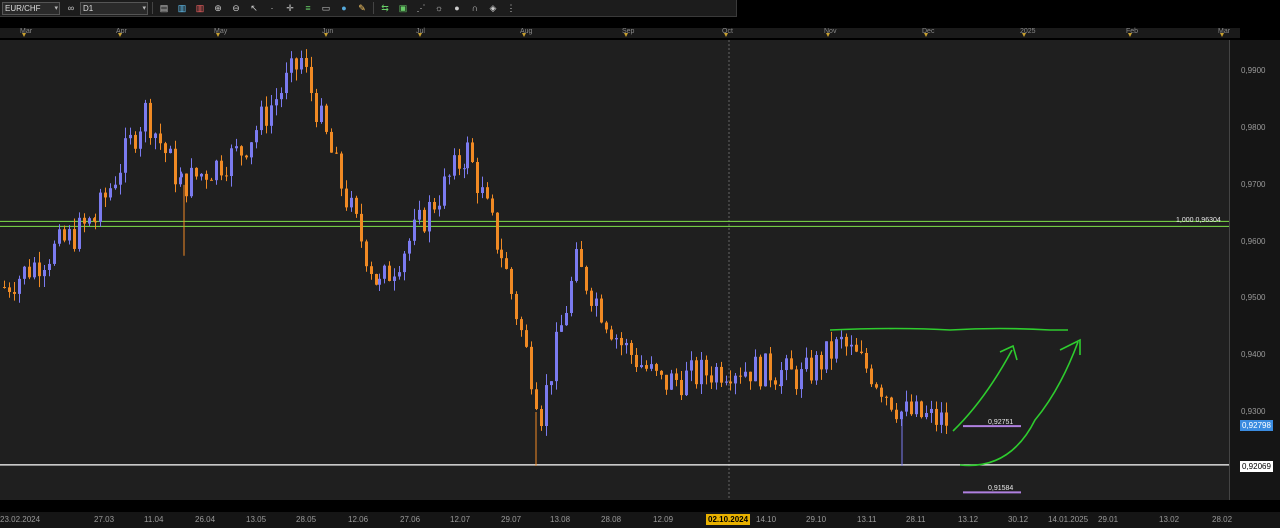  I want to click on current-price-badge: 0,92798, so click(1256, 425).